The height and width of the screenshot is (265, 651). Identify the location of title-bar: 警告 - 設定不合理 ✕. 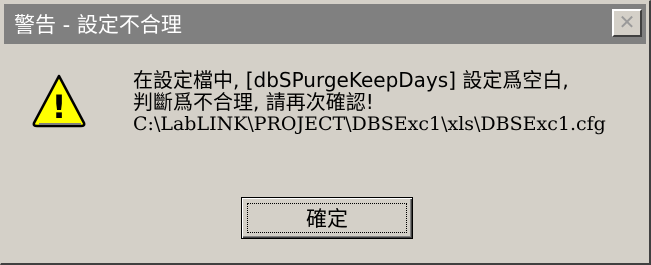
(325, 24).